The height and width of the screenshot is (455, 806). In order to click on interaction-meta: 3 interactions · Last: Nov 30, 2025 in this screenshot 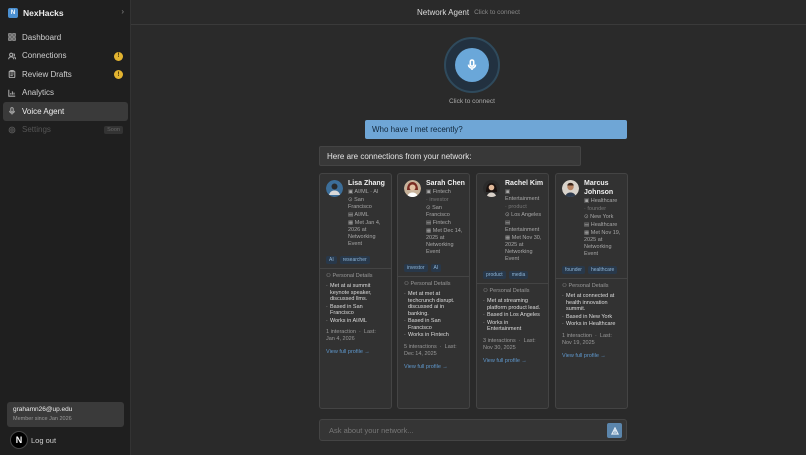, I will do `click(509, 344)`.